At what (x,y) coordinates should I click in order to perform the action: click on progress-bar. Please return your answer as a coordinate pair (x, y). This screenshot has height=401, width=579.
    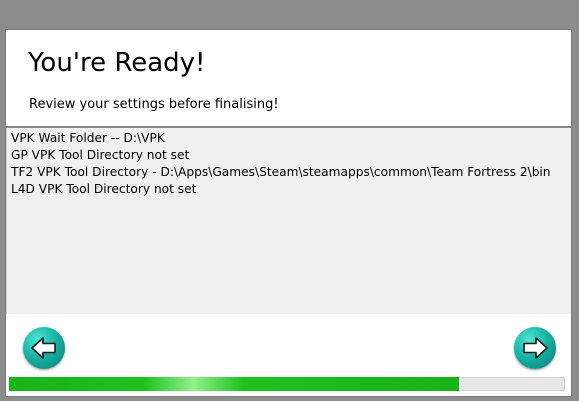
    Looking at the image, I should click on (287, 384).